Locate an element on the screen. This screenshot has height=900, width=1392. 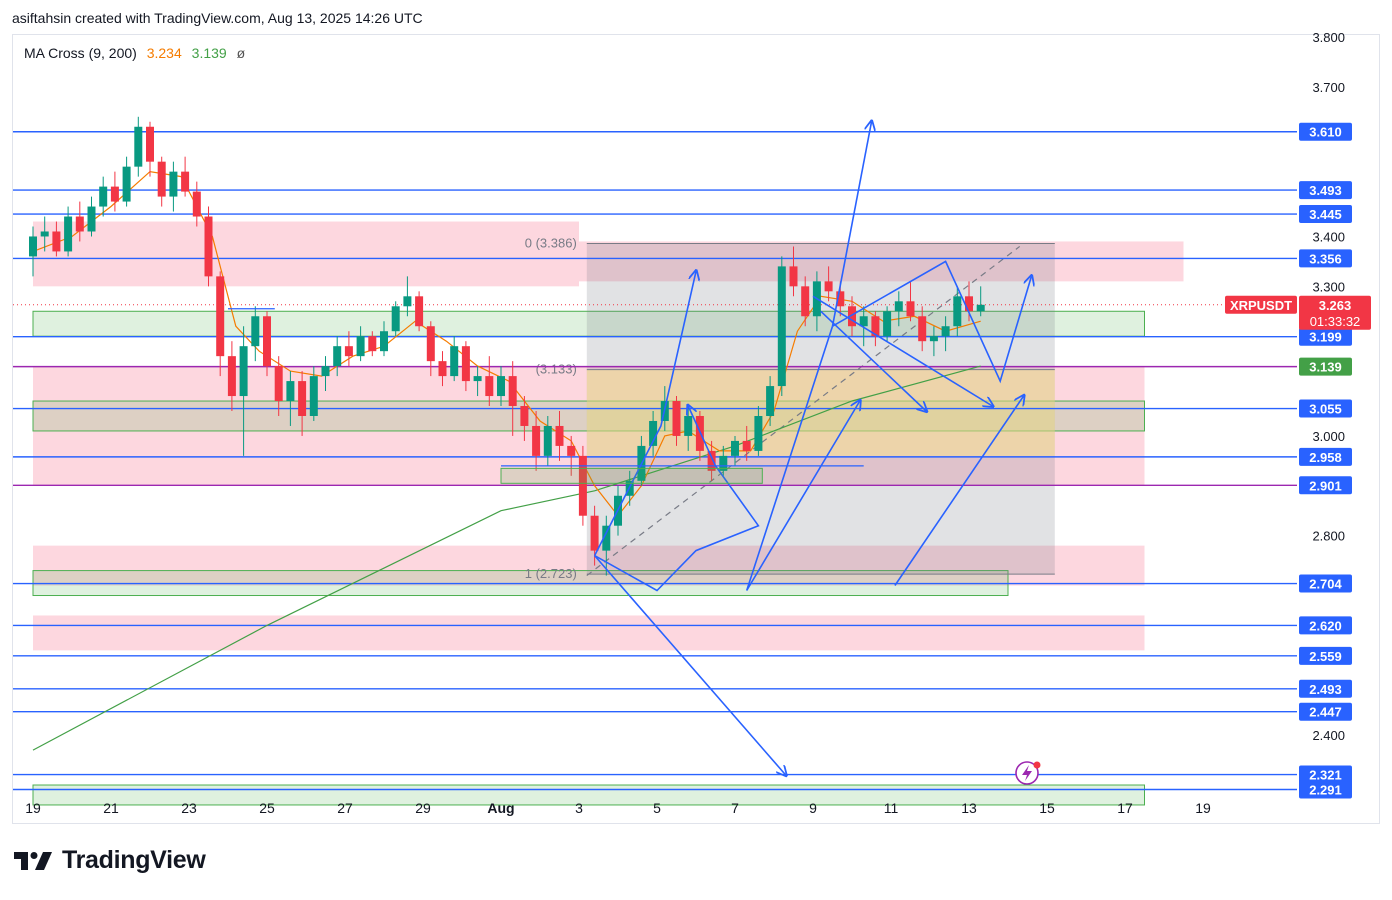
tradingview-logo: TradingView is located at coordinates (110, 860).